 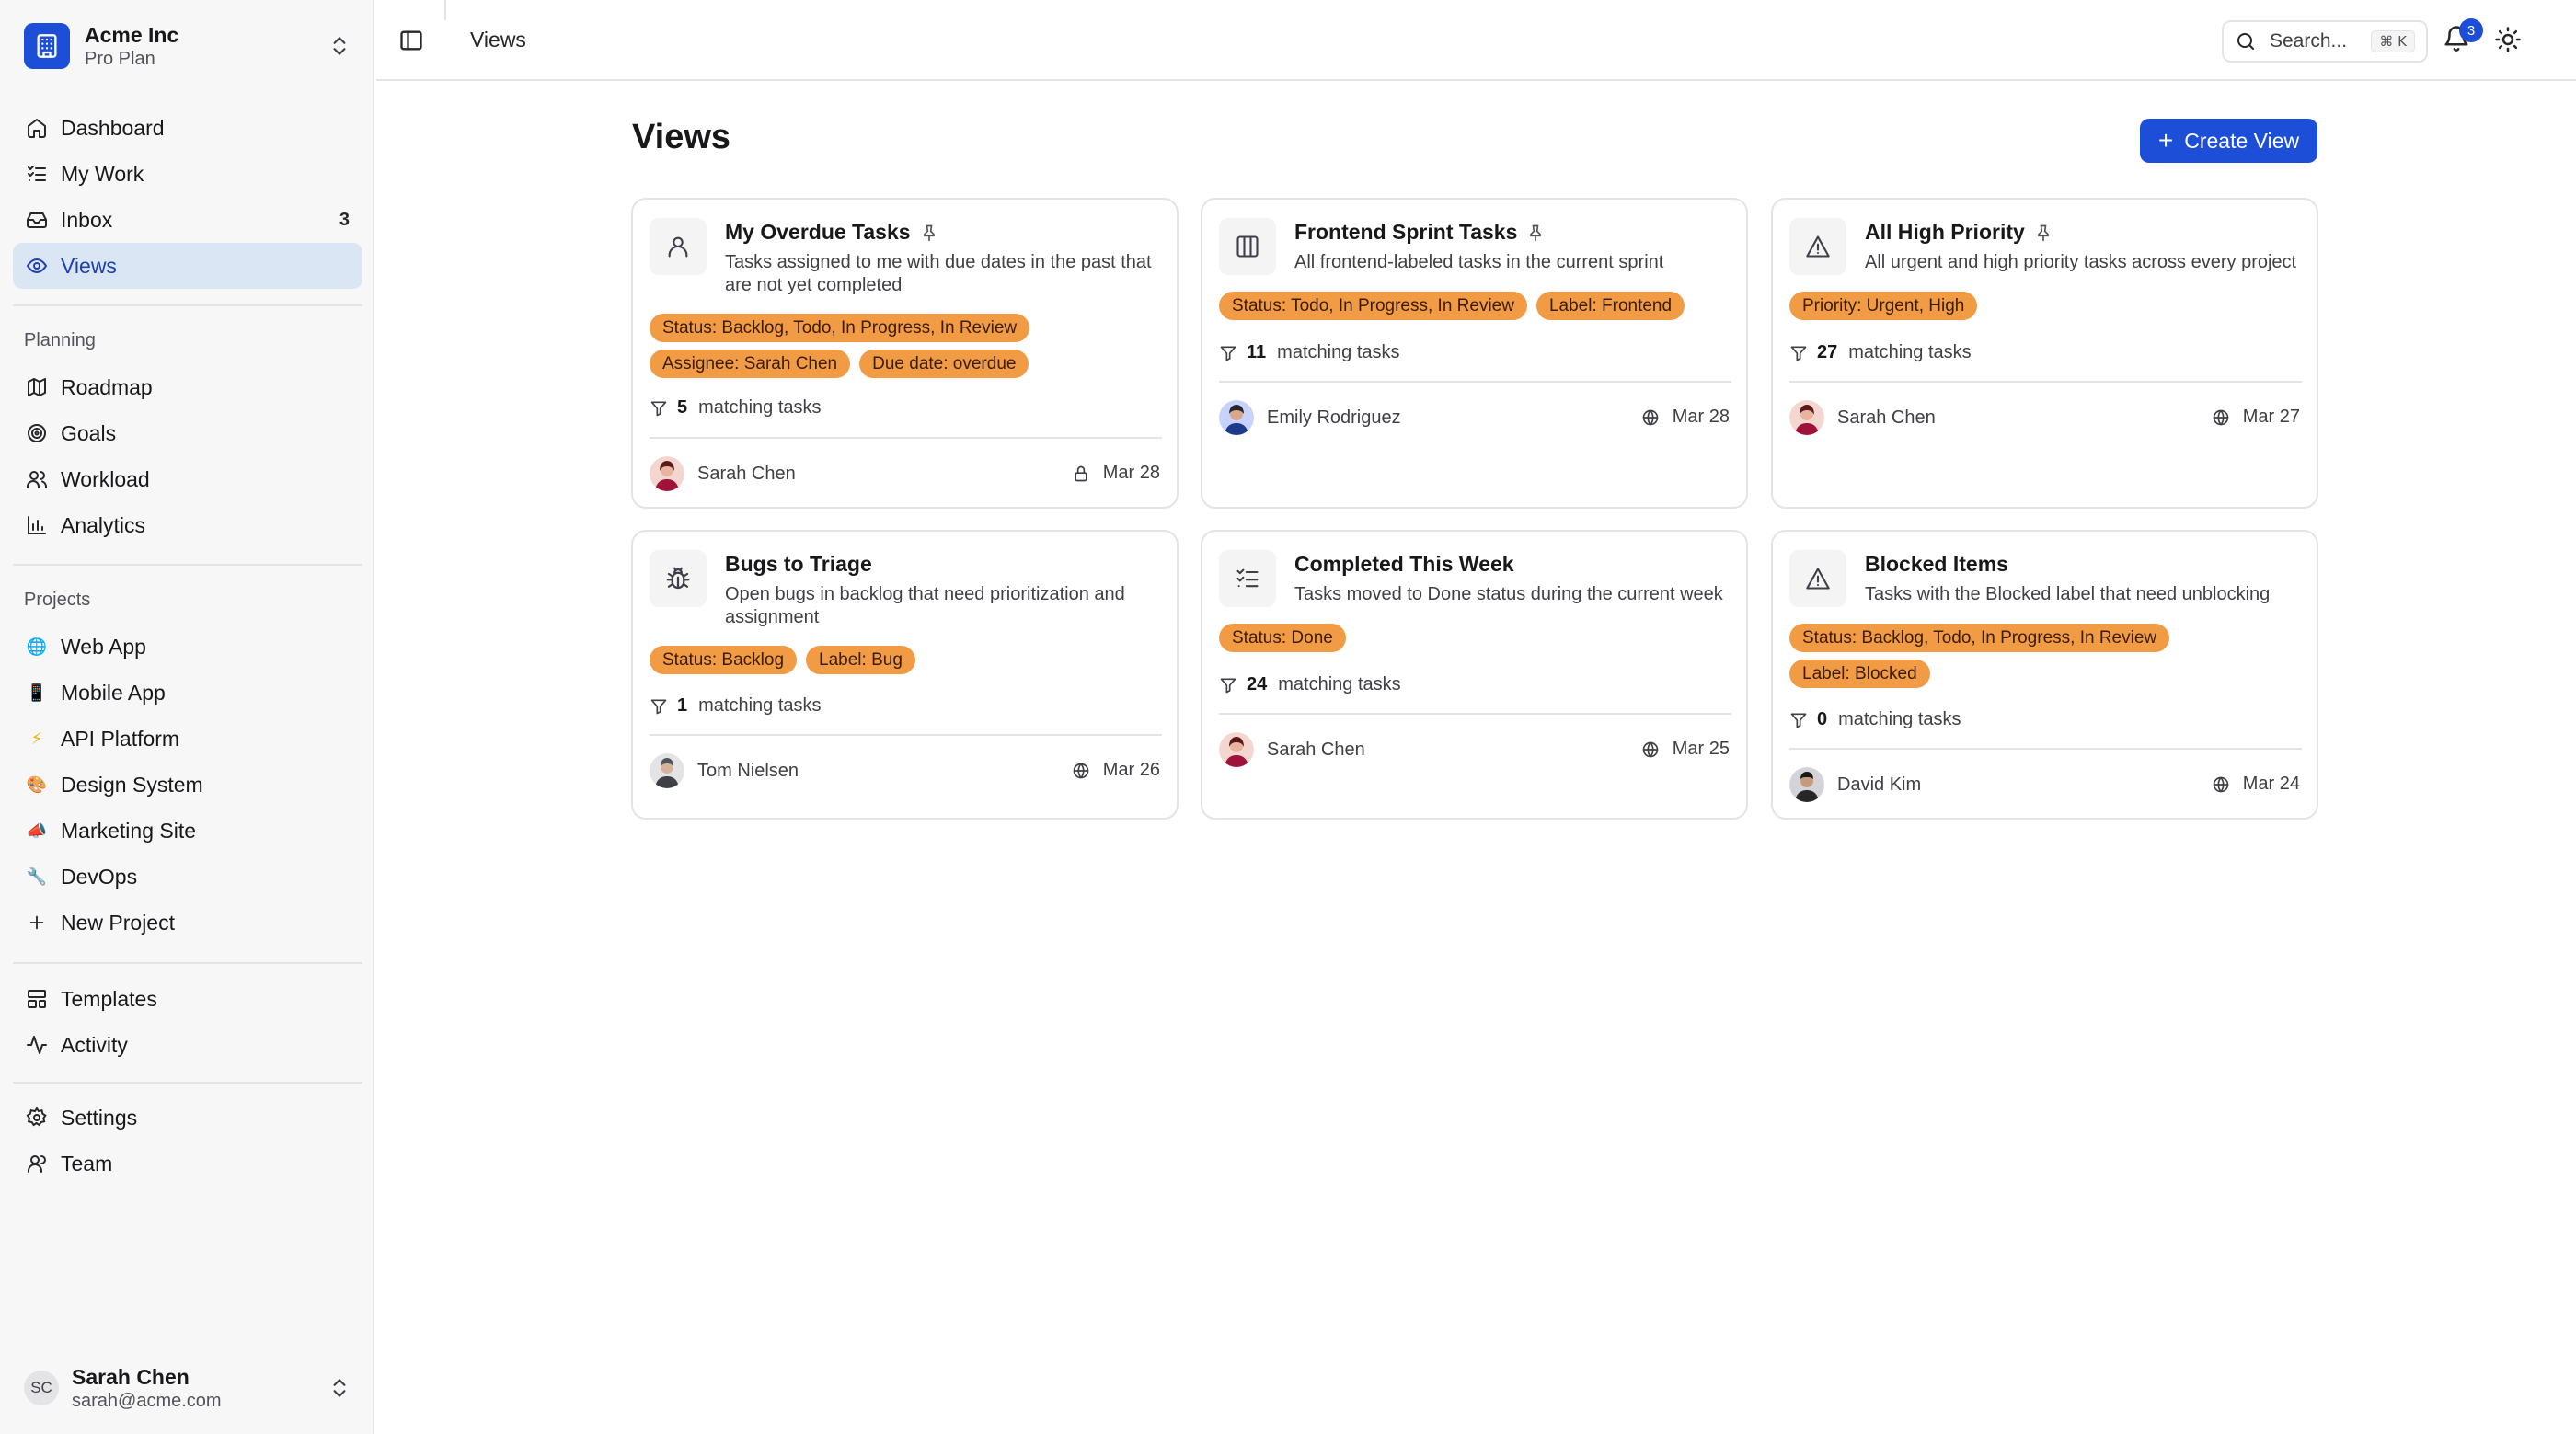 What do you see at coordinates (187, 128) in the screenshot?
I see `nav-item-dashboard: Dashboard` at bounding box center [187, 128].